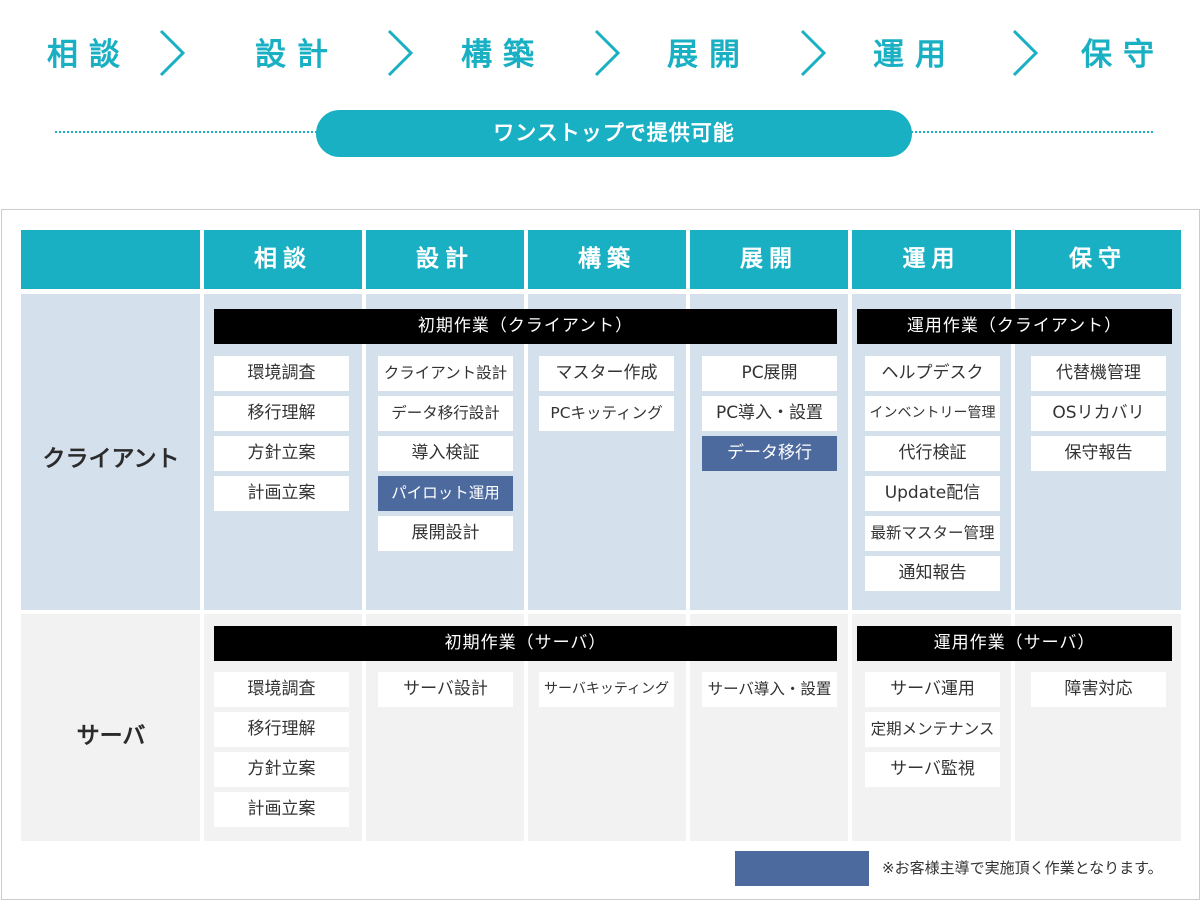  I want to click on header-design: 設計, so click(445, 259).